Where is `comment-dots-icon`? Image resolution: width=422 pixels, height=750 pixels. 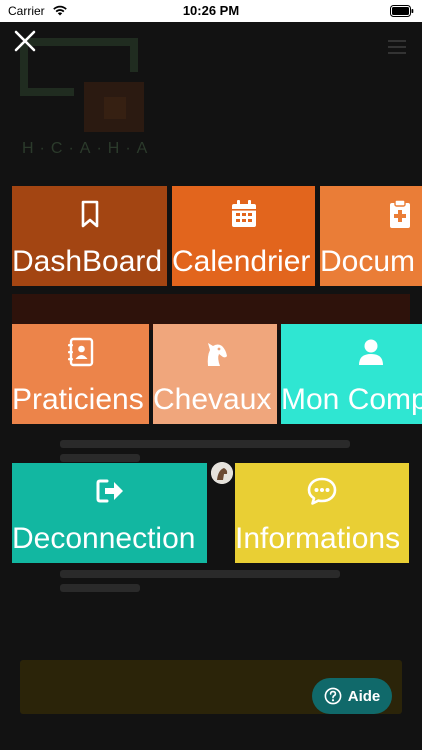 comment-dots-icon is located at coordinates (322, 491).